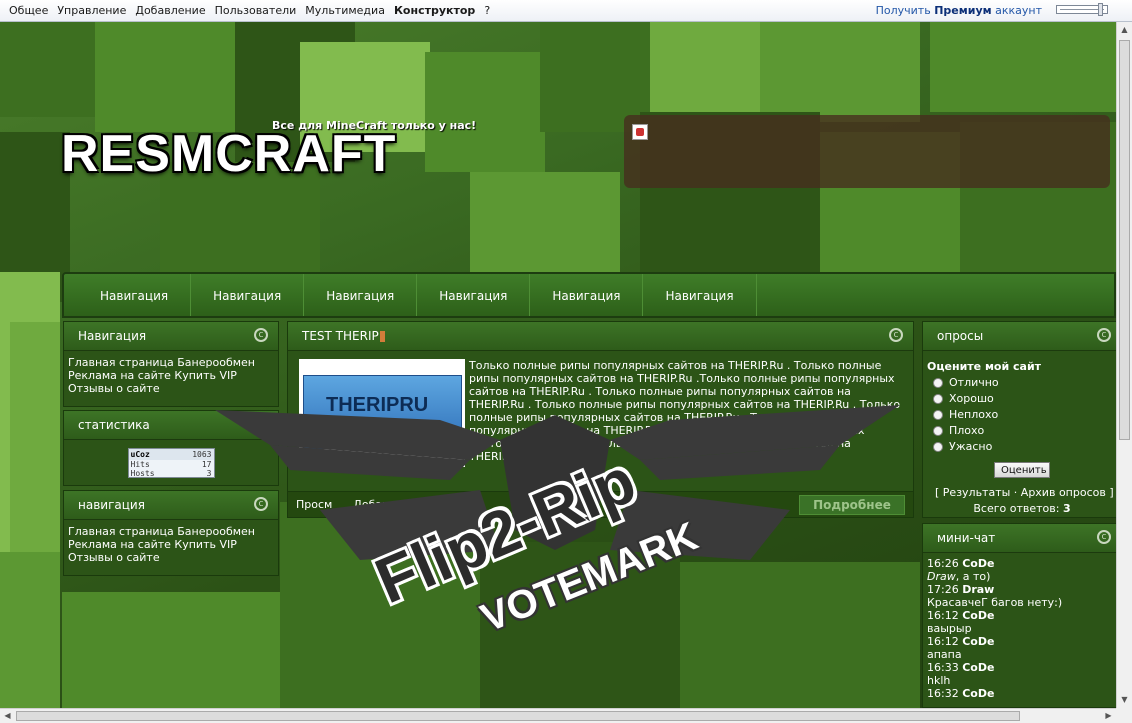 The height and width of the screenshot is (723, 1132). I want to click on chat-message: 16:33 CoDe hklh, so click(961, 674).